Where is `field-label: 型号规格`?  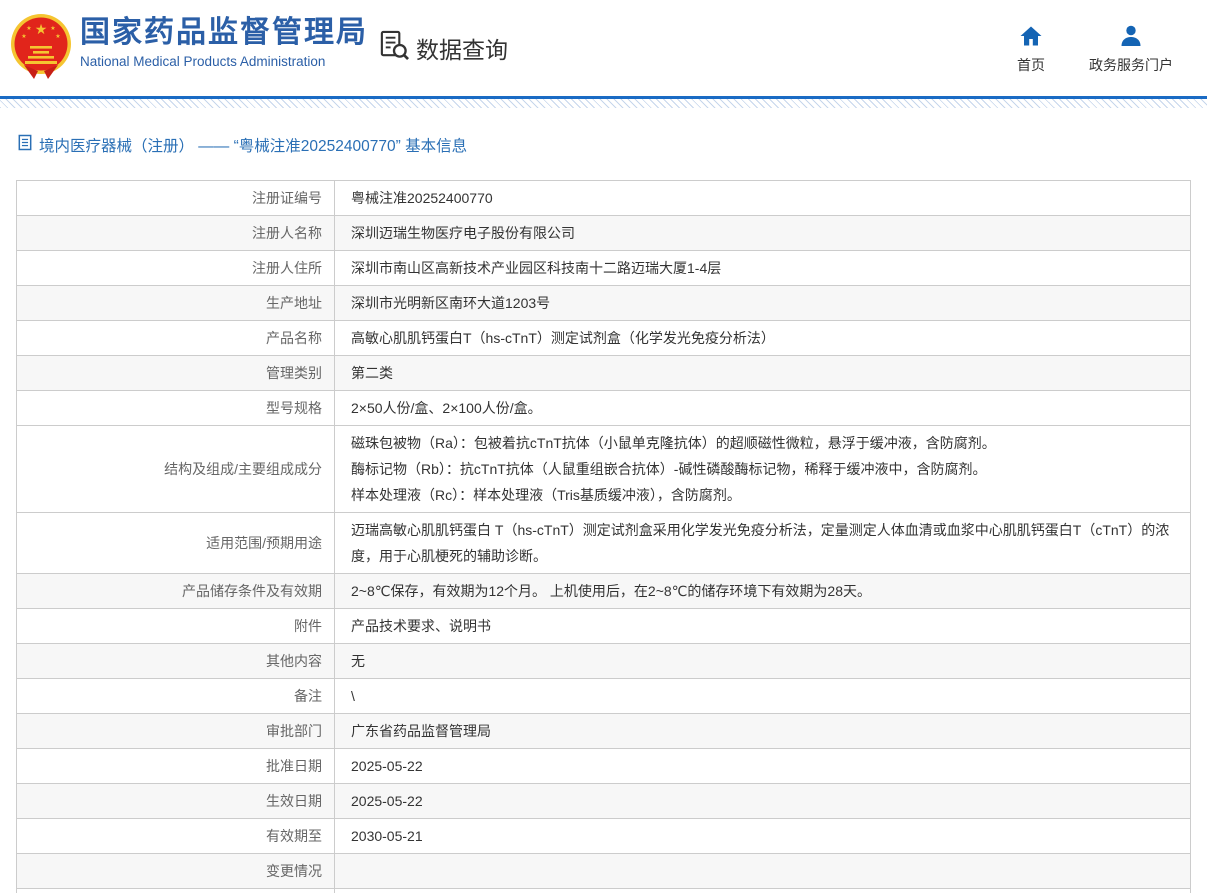 field-label: 型号规格 is located at coordinates (176, 408).